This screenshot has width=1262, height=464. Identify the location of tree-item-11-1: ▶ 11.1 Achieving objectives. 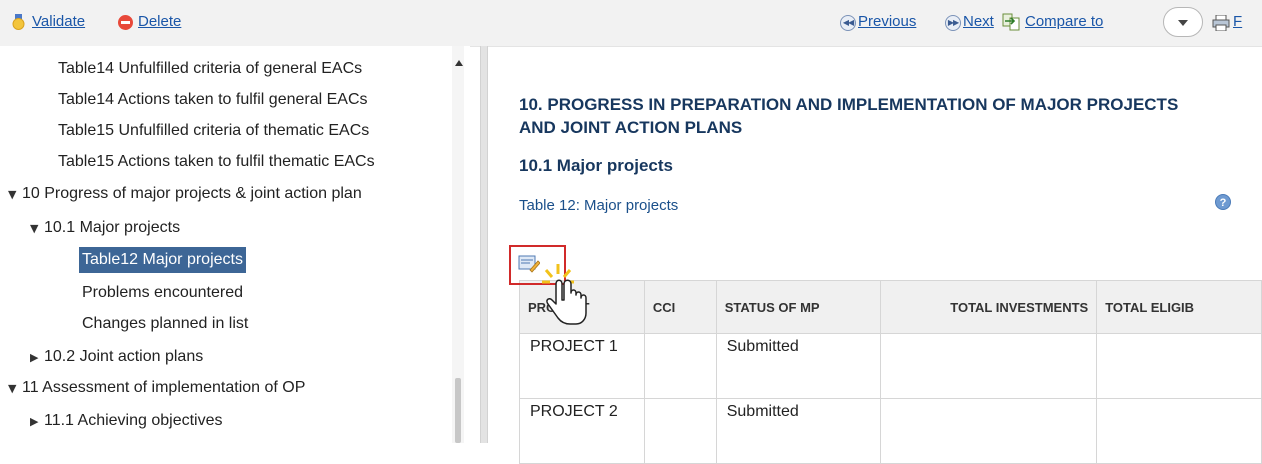
(126, 421).